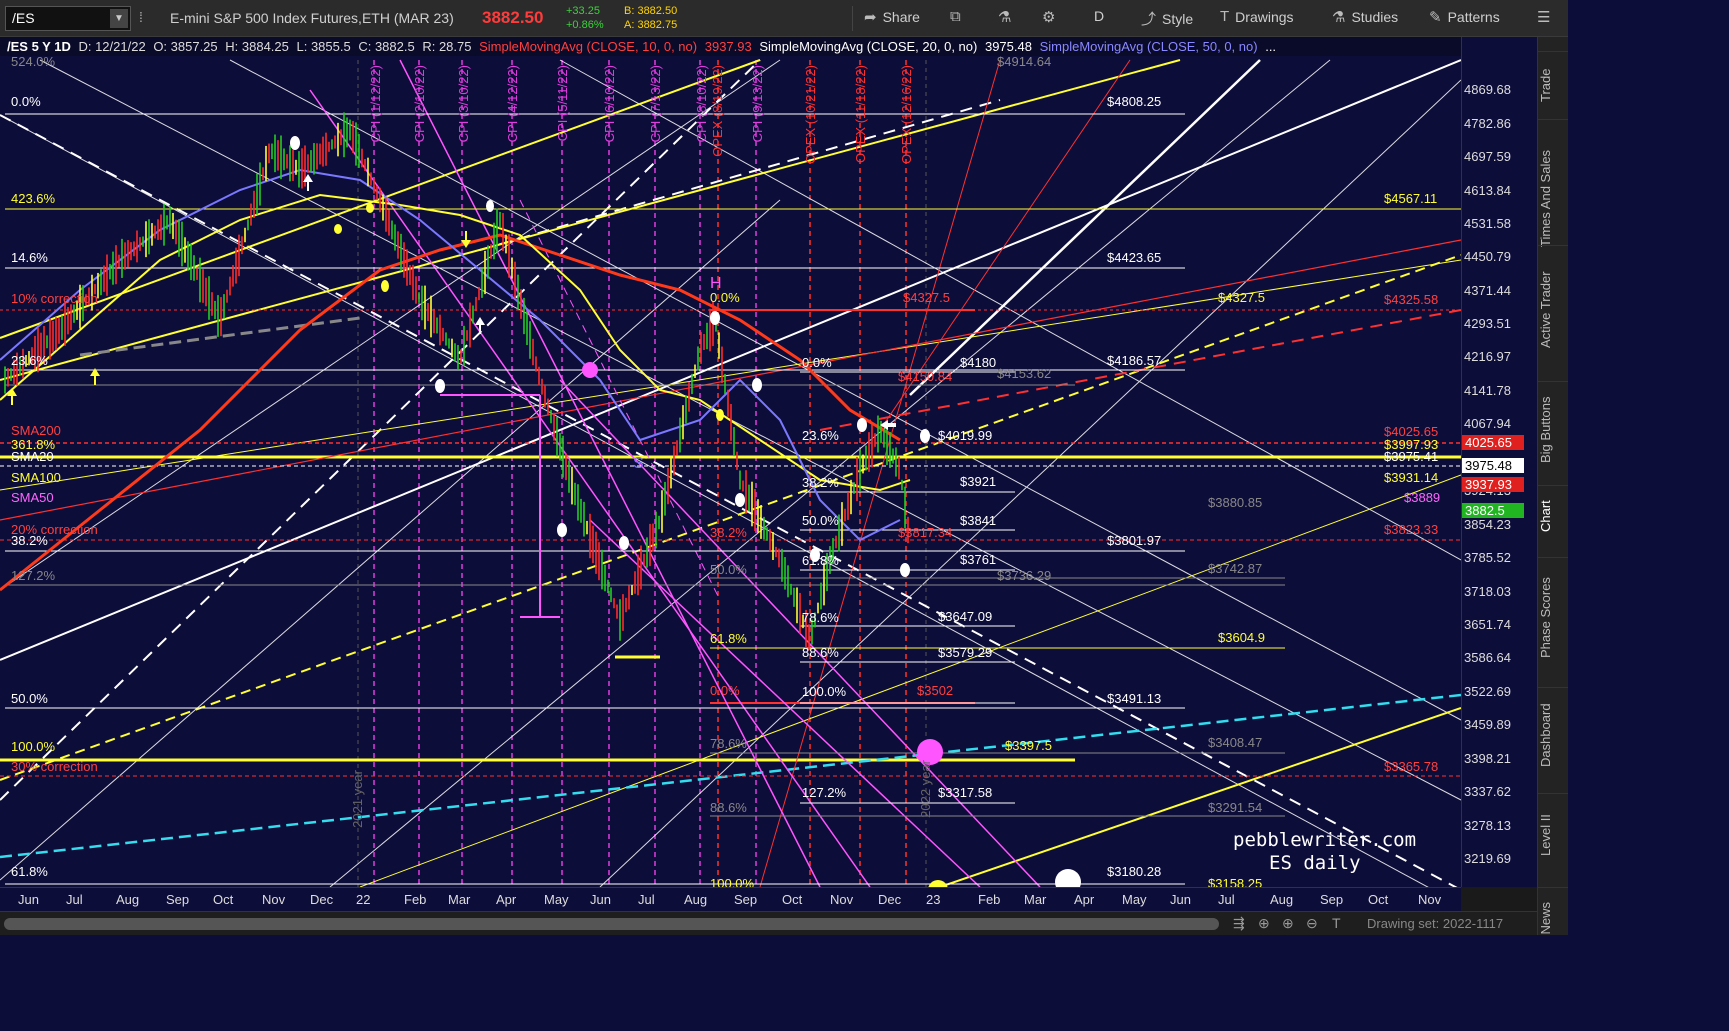 This screenshot has height=1031, width=1729. What do you see at coordinates (925, 789) in the screenshot?
I see `event-label: 2022 year` at bounding box center [925, 789].